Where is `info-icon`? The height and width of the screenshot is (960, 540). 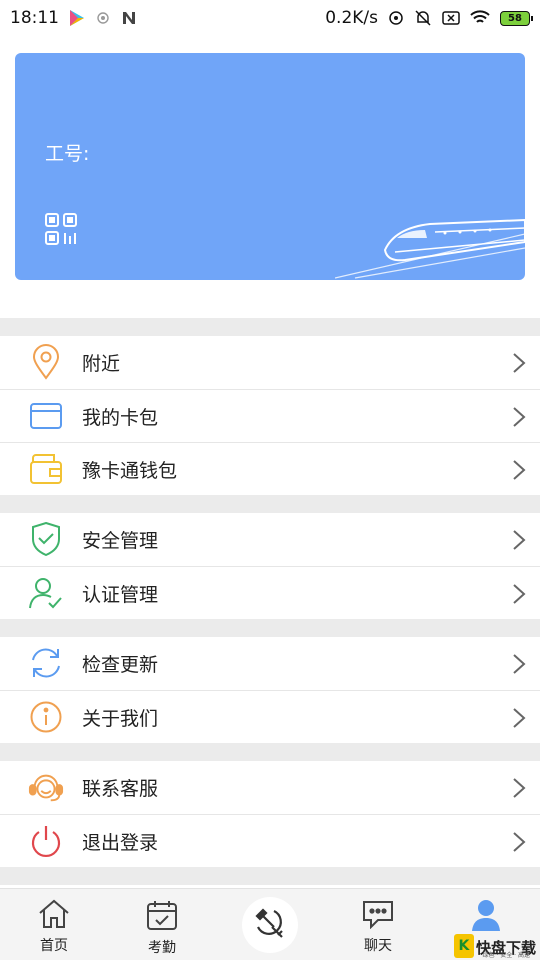
info-icon is located at coordinates (46, 717).